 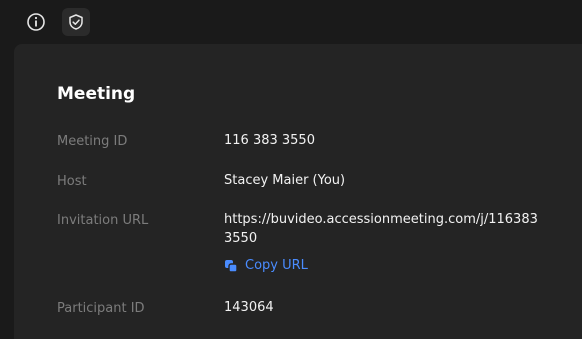 I want to click on copy-icon, so click(x=231, y=266).